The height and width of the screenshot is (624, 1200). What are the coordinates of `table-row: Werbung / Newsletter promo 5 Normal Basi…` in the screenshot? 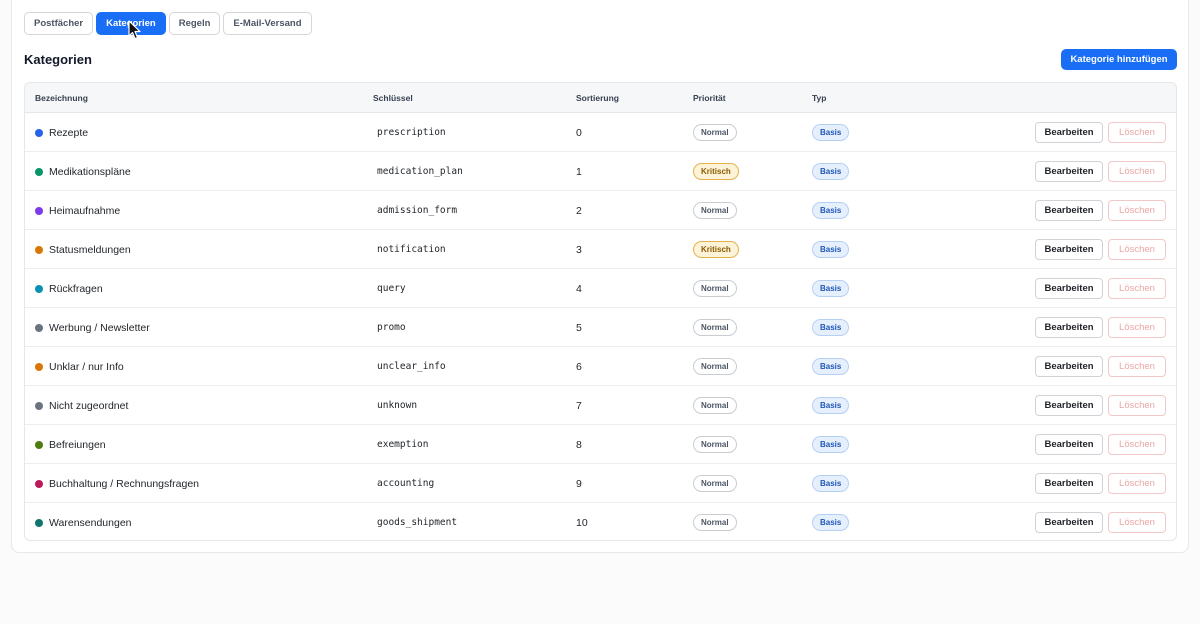 It's located at (600, 327).